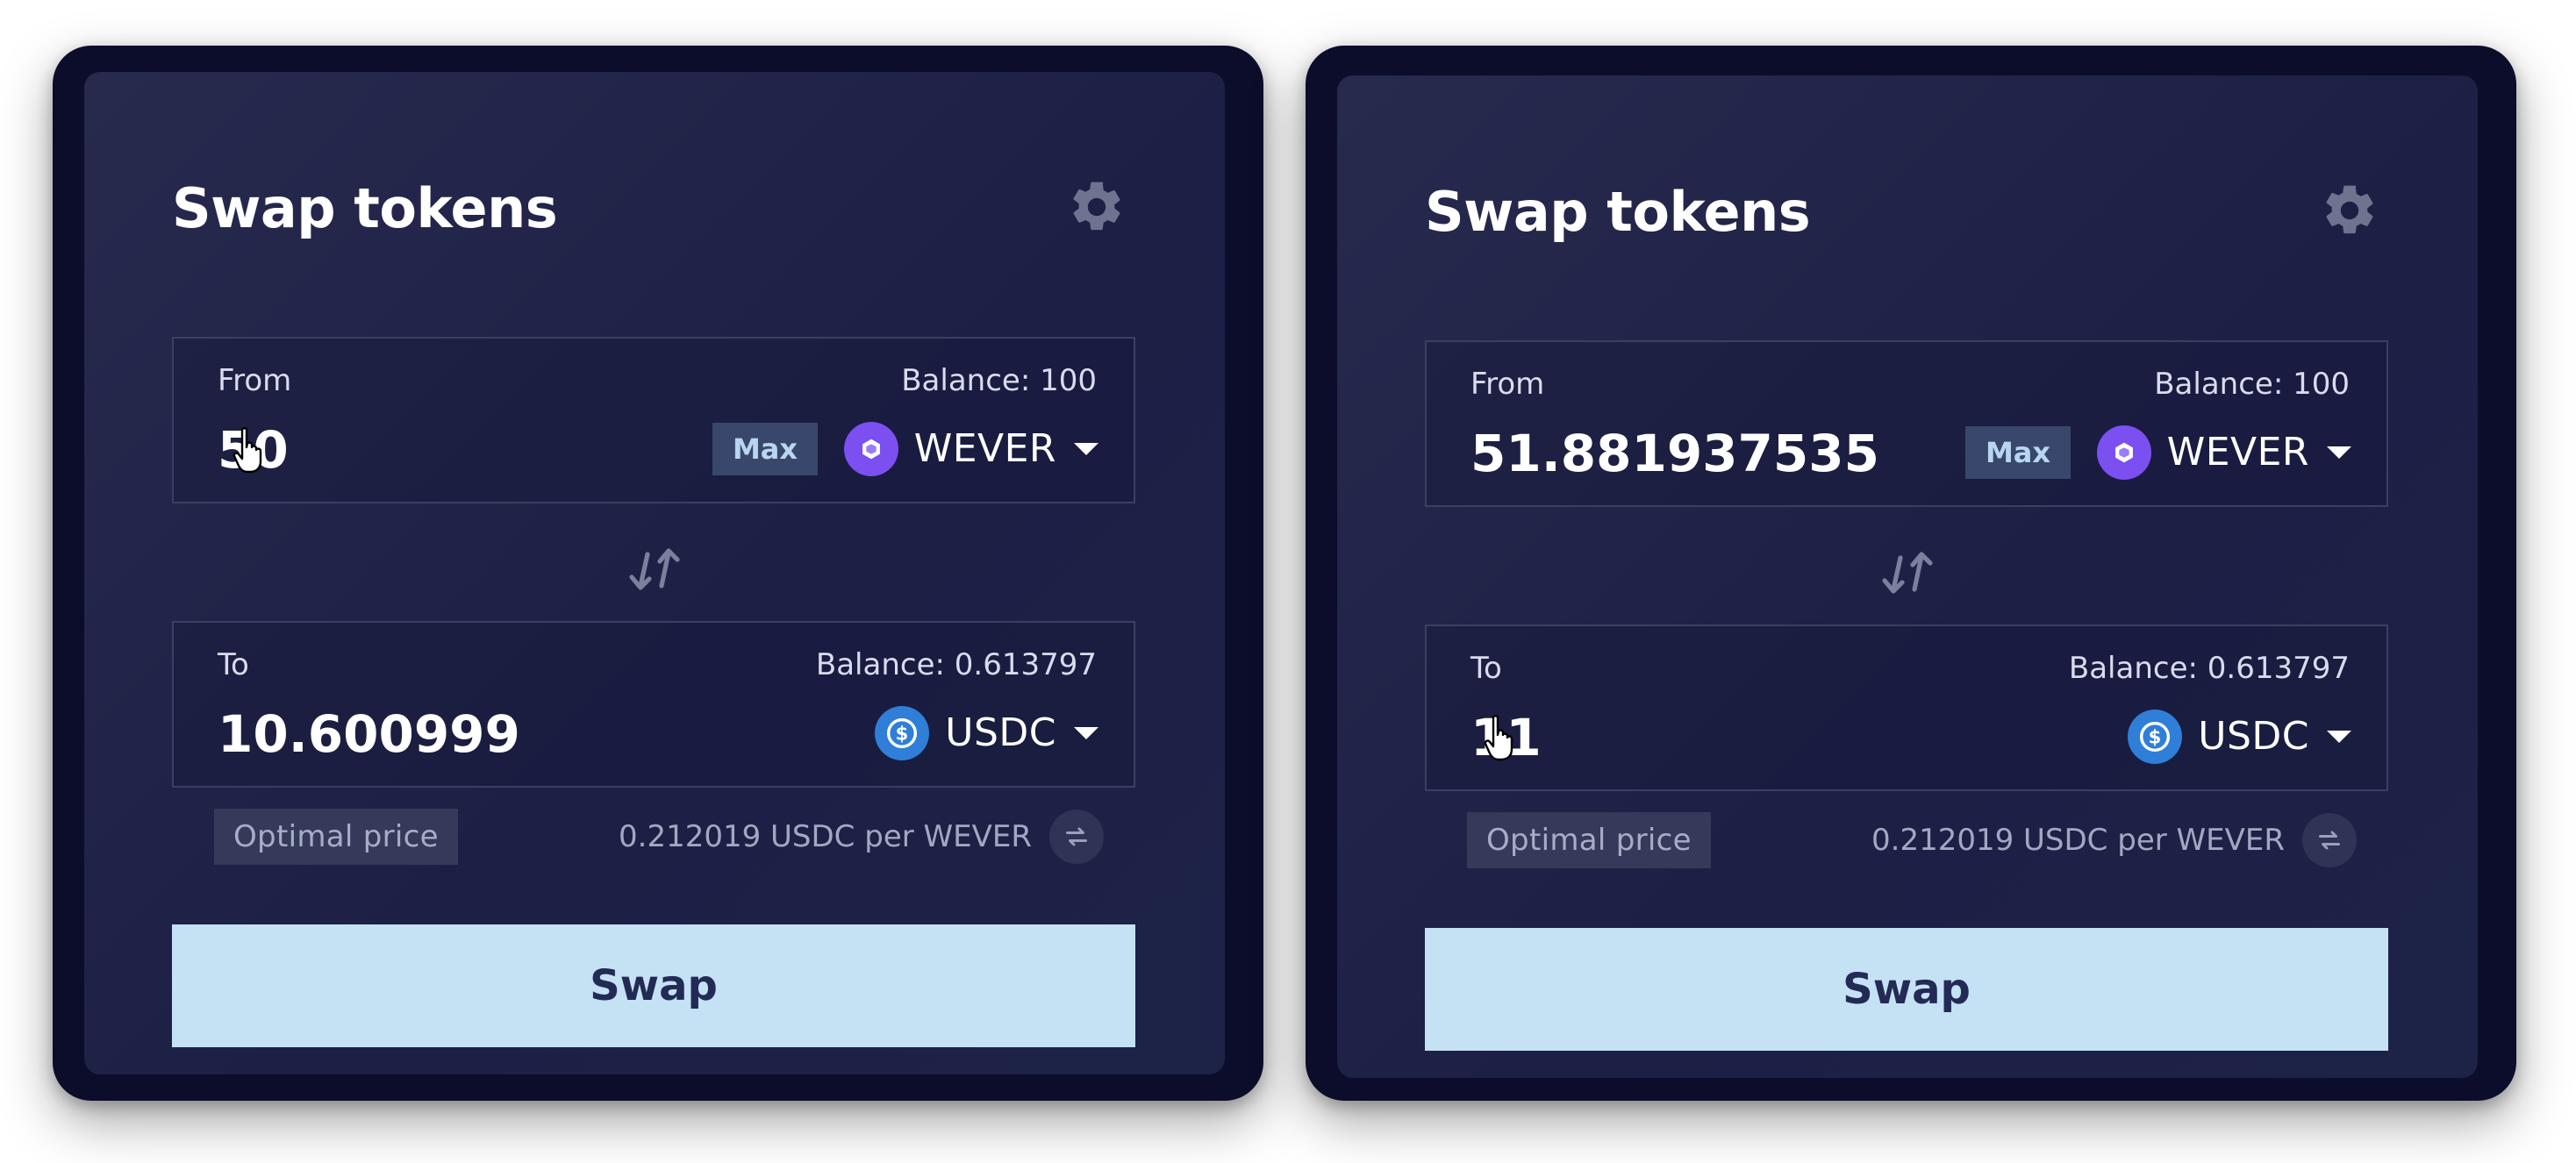  I want to click on to-field: To Balance: 0.613797 10.600999 $ USDC, so click(653, 704).